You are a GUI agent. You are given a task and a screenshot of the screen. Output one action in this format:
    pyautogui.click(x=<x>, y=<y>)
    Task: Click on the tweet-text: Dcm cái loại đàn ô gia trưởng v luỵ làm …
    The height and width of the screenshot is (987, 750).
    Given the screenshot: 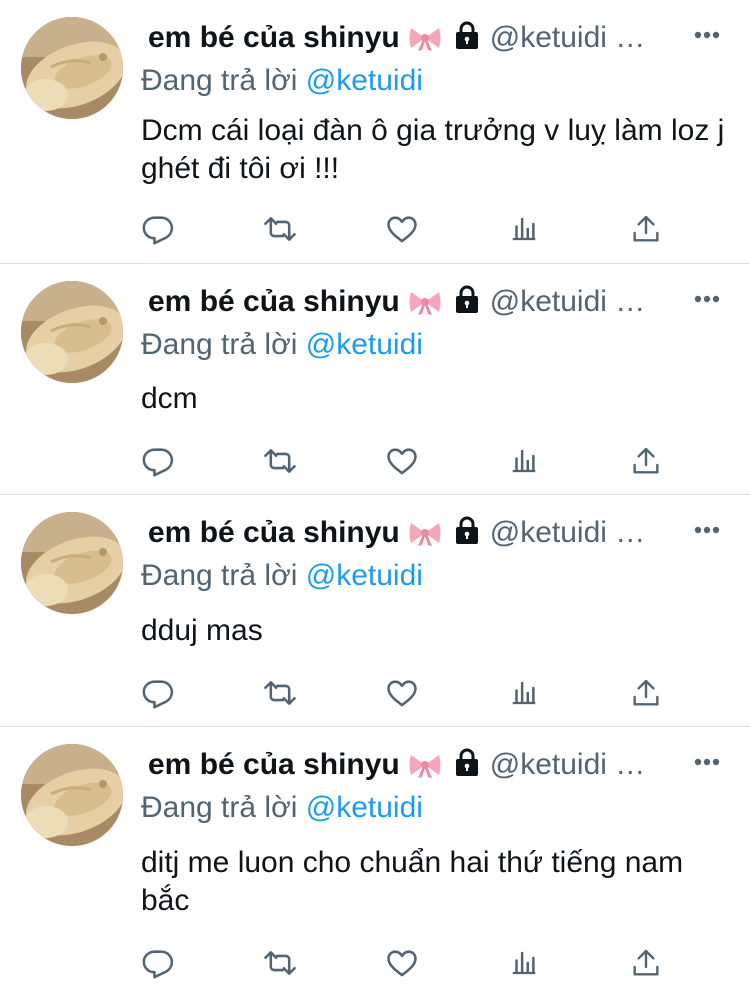 What is the action you would take?
    pyautogui.click(x=437, y=149)
    